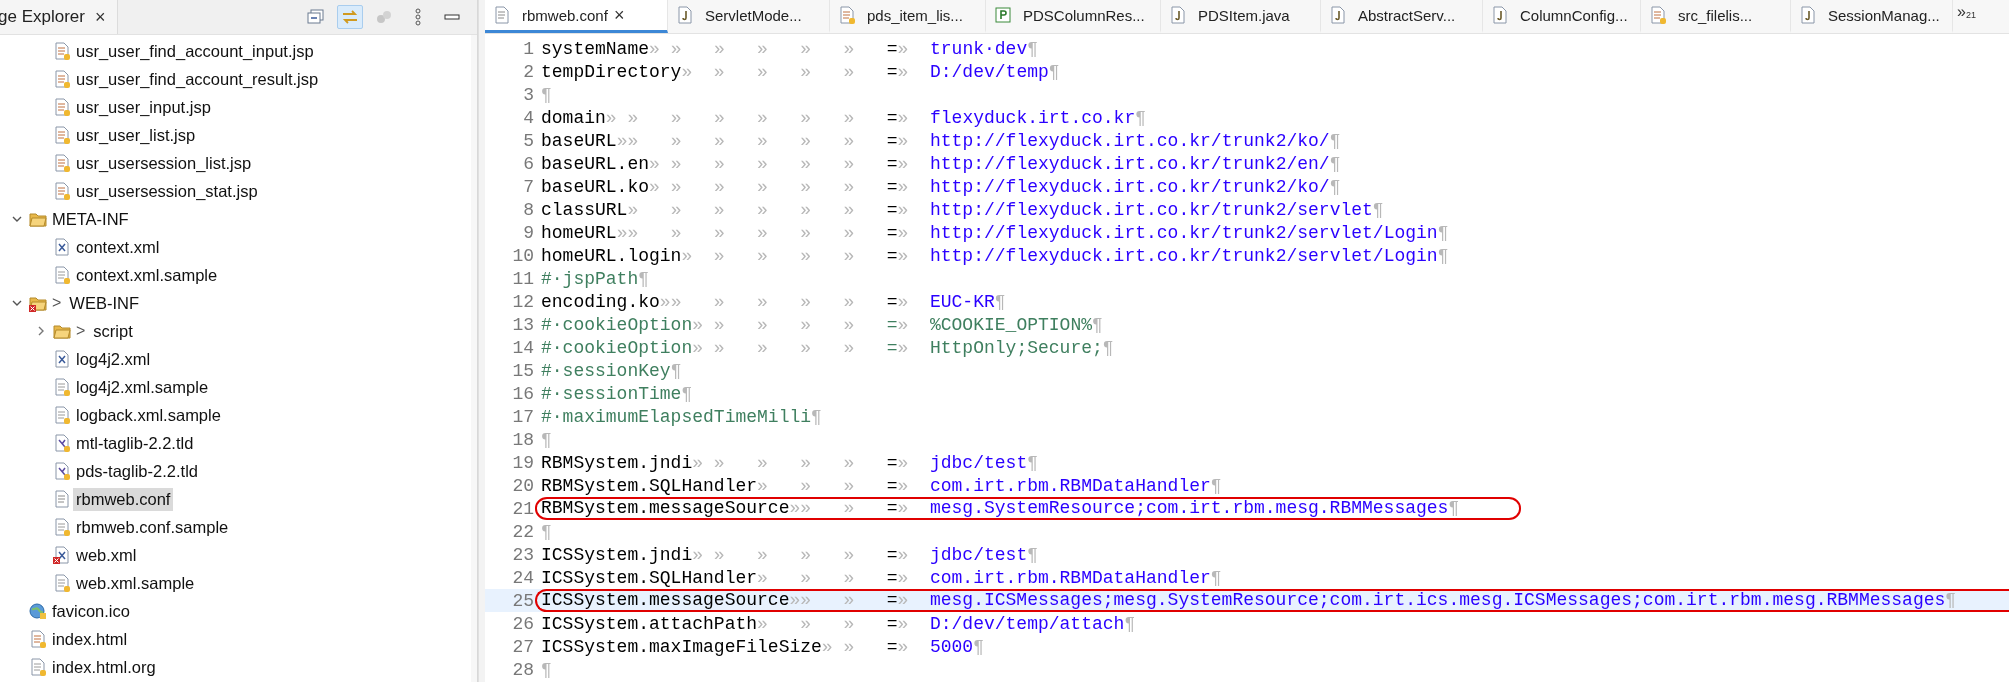  What do you see at coordinates (523, 508) in the screenshot?
I see `line-number: 21` at bounding box center [523, 508].